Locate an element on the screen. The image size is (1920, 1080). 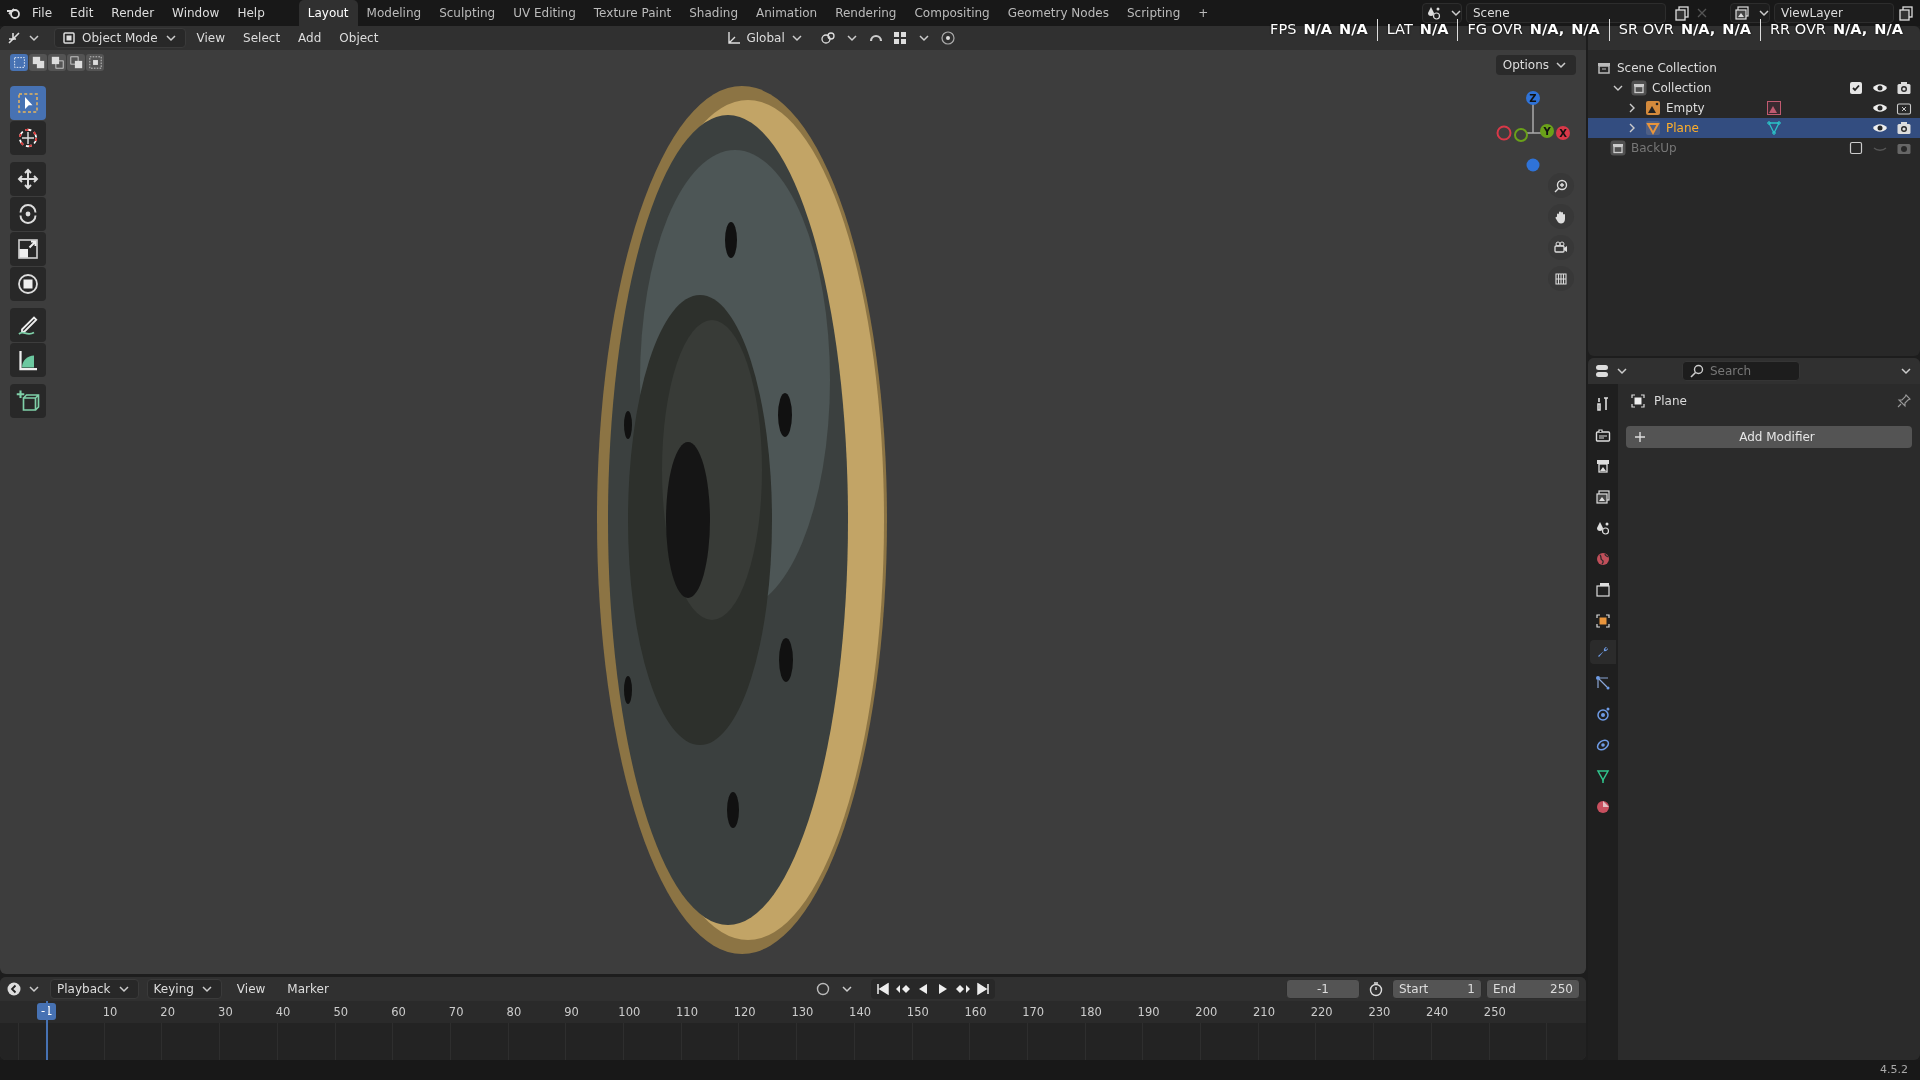
workspace-tab: Compositing is located at coordinates (952, 13).